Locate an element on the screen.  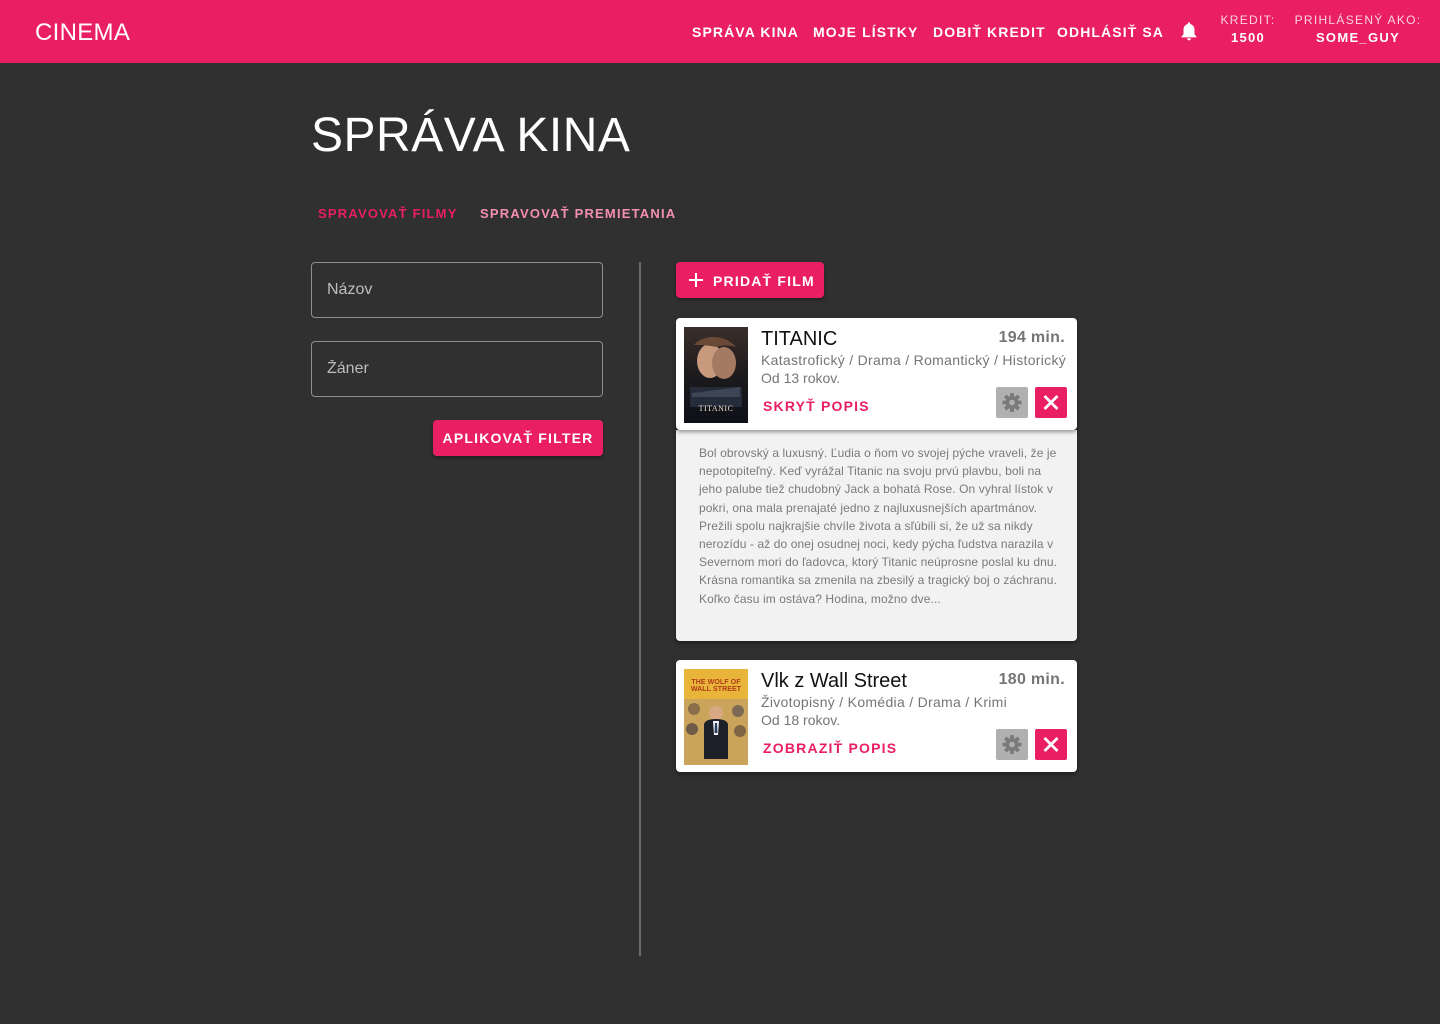
plus-icon is located at coordinates (696, 280).